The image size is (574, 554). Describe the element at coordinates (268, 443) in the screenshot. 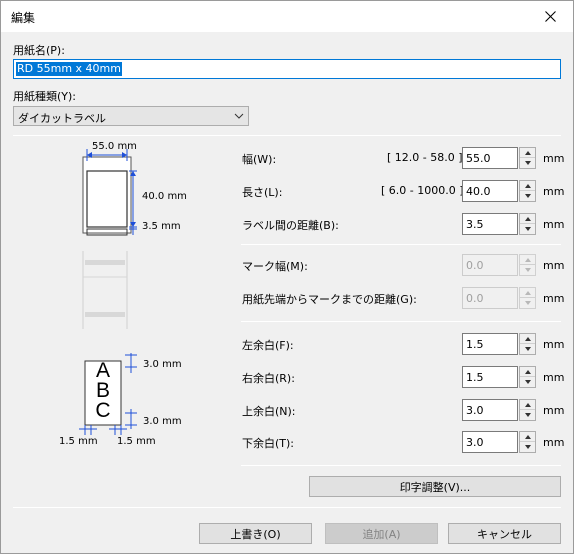

I see `bottom-margin-label: 下余白(T):` at that location.